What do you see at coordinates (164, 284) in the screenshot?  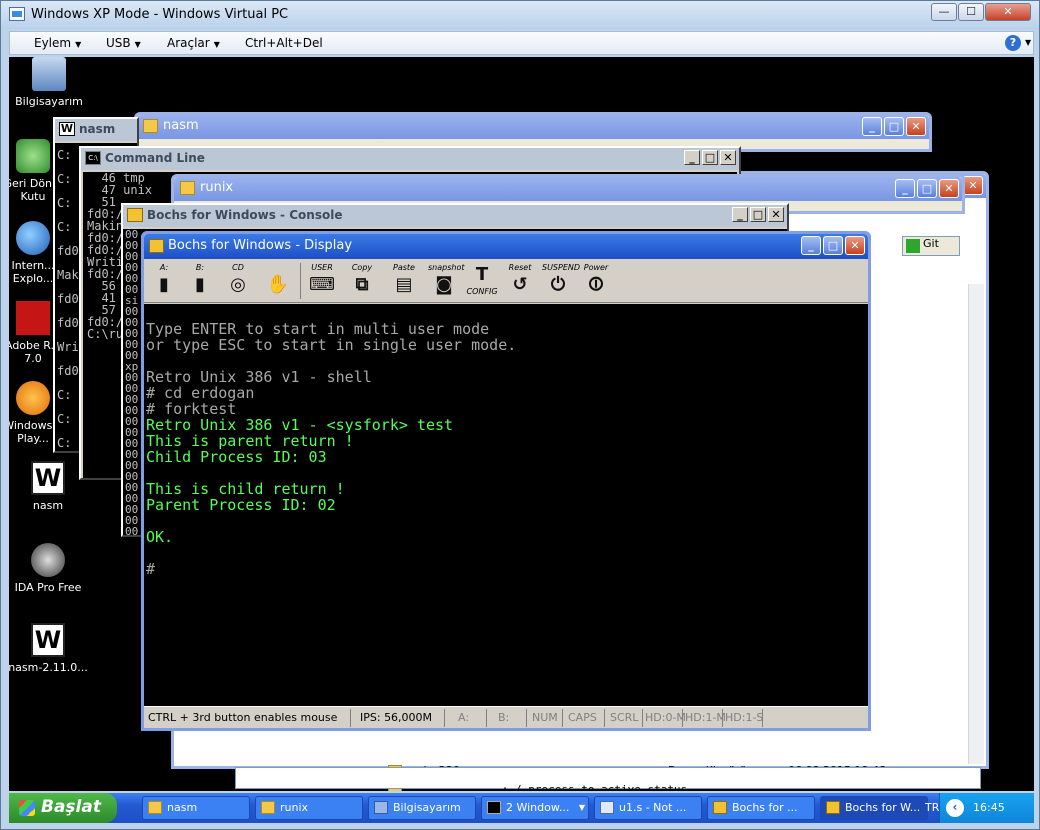 I see `floppy-icon: ▮` at bounding box center [164, 284].